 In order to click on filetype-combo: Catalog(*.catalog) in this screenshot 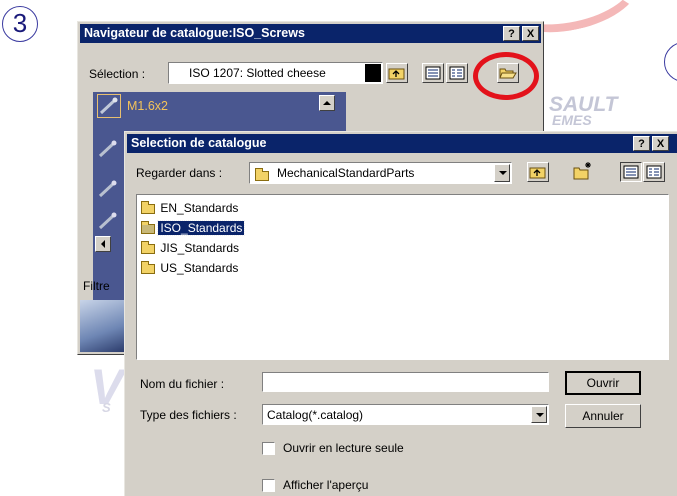, I will do `click(405, 414)`.